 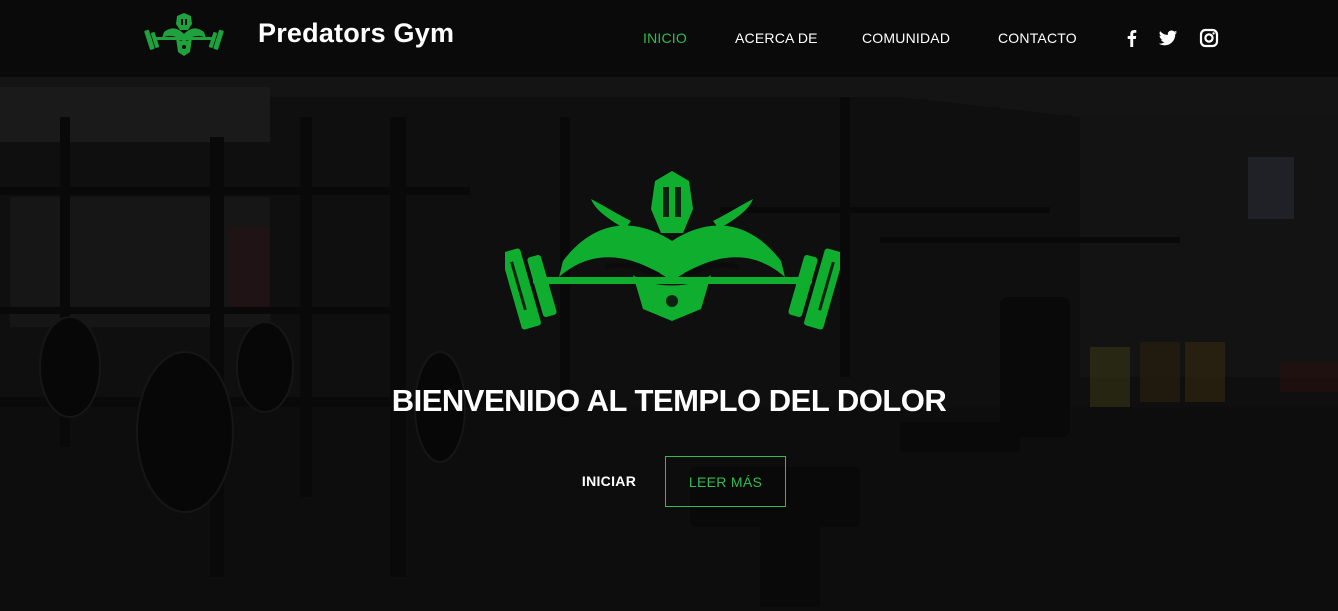 What do you see at coordinates (776, 38) in the screenshot?
I see `nav-acerca-de: ACERCA DE` at bounding box center [776, 38].